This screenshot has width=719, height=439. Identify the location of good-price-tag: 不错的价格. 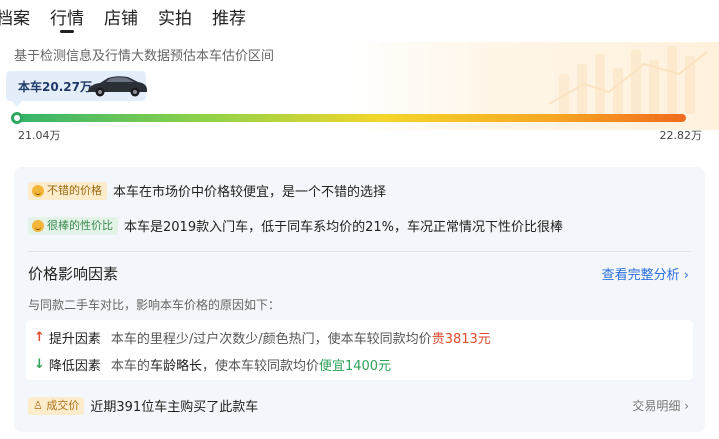
(67, 190).